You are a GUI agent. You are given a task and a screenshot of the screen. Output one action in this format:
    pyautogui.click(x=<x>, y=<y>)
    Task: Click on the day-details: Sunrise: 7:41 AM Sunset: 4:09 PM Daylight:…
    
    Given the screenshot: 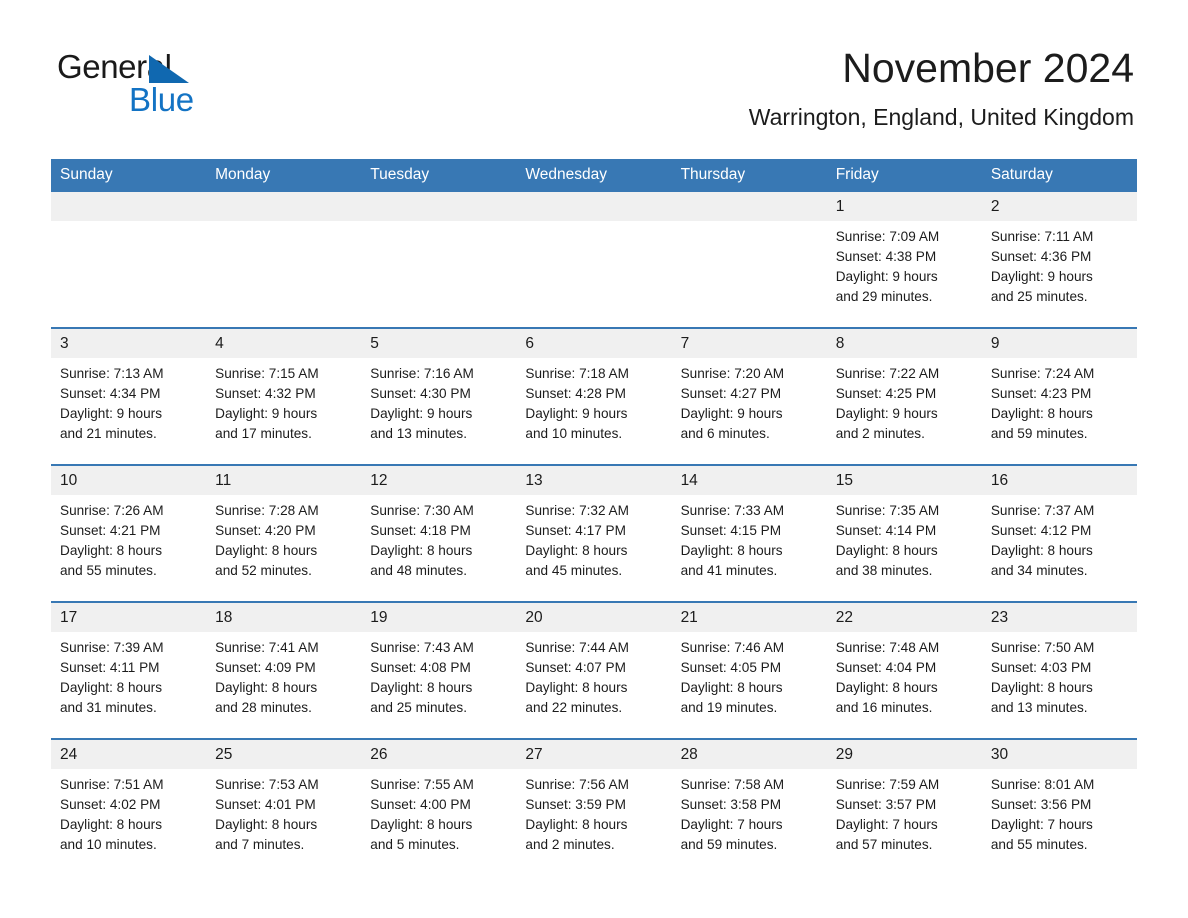 What is the action you would take?
    pyautogui.click(x=283, y=675)
    